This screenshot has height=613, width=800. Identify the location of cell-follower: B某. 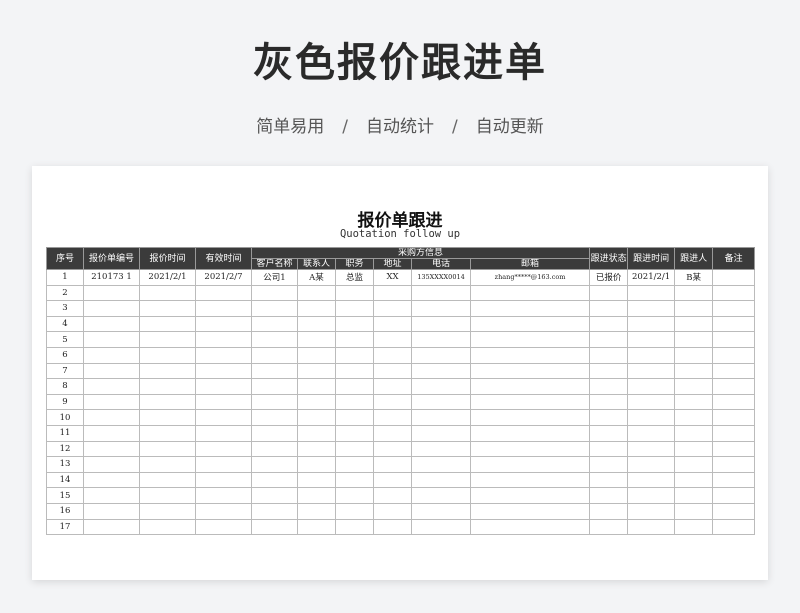
(694, 277).